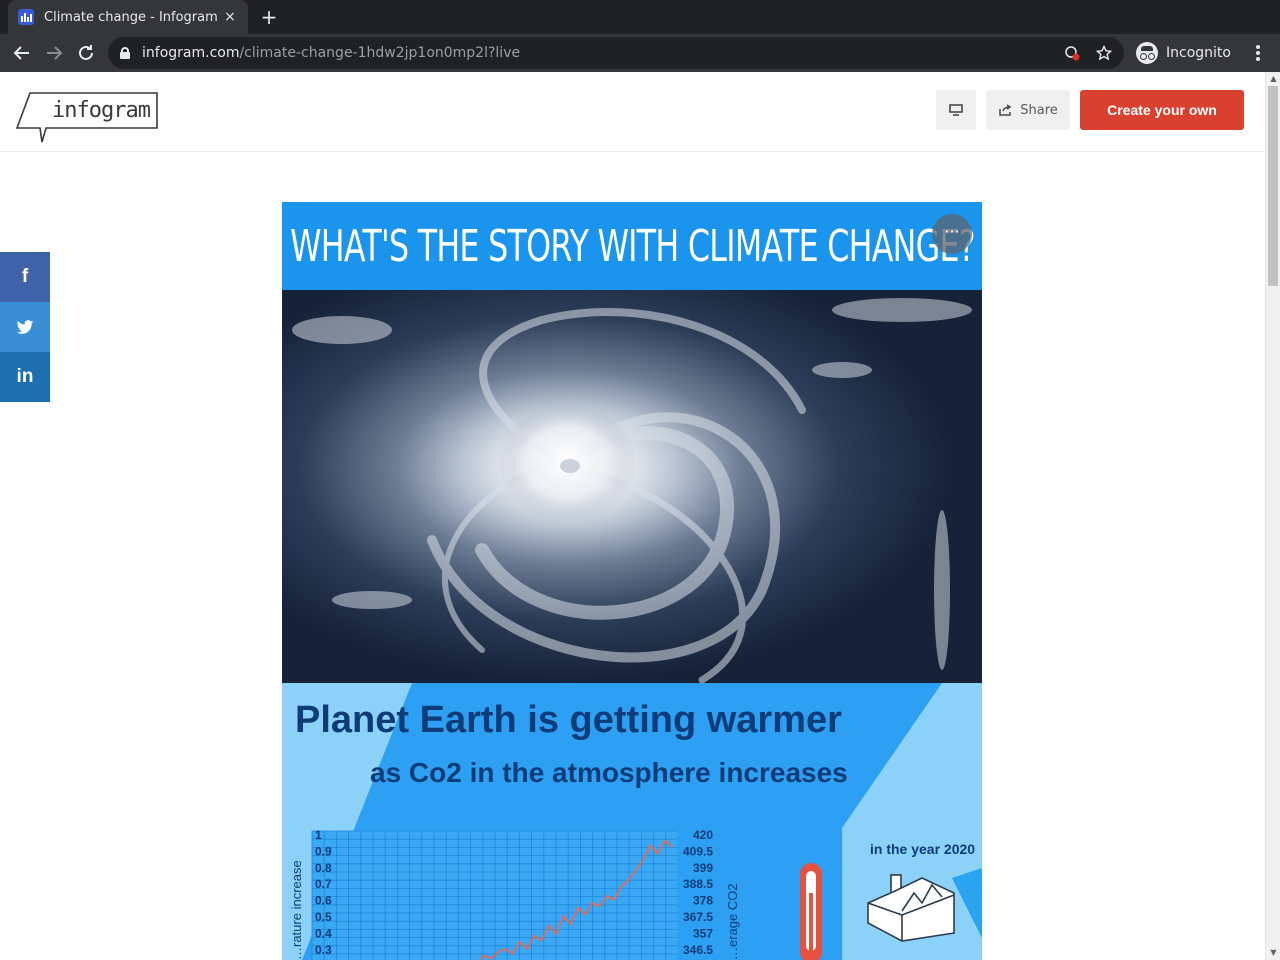  I want to click on incognito-profile-button: Incognito, so click(1183, 53).